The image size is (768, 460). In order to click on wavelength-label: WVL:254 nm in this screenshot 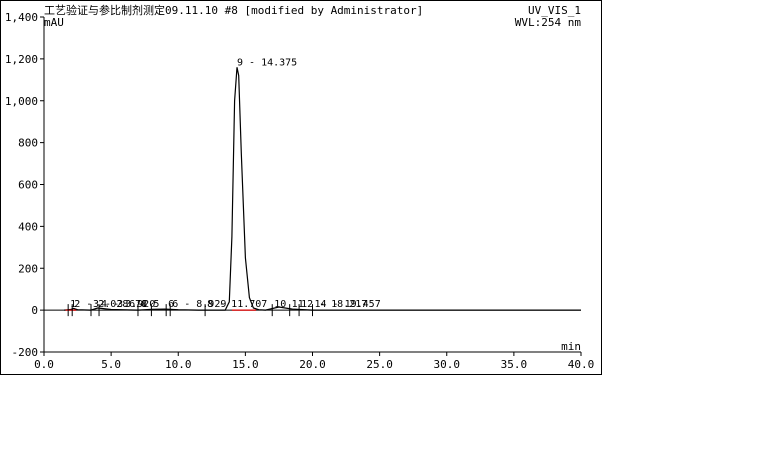, I will do `click(548, 22)`.